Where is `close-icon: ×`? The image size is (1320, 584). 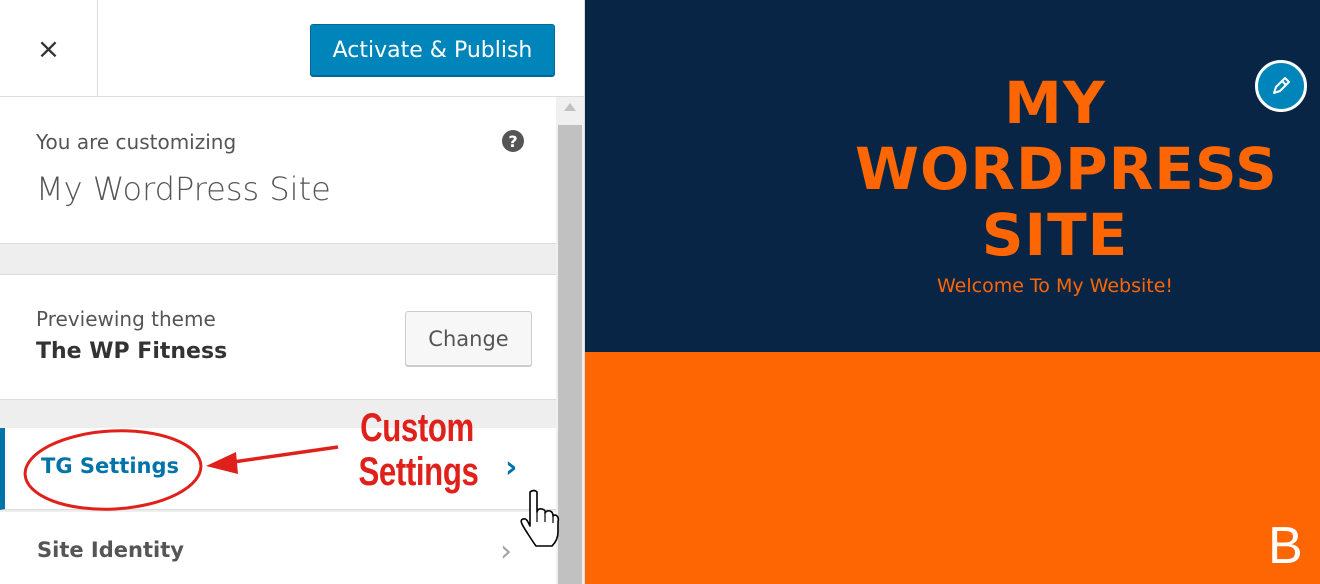
close-icon: × is located at coordinates (49, 48).